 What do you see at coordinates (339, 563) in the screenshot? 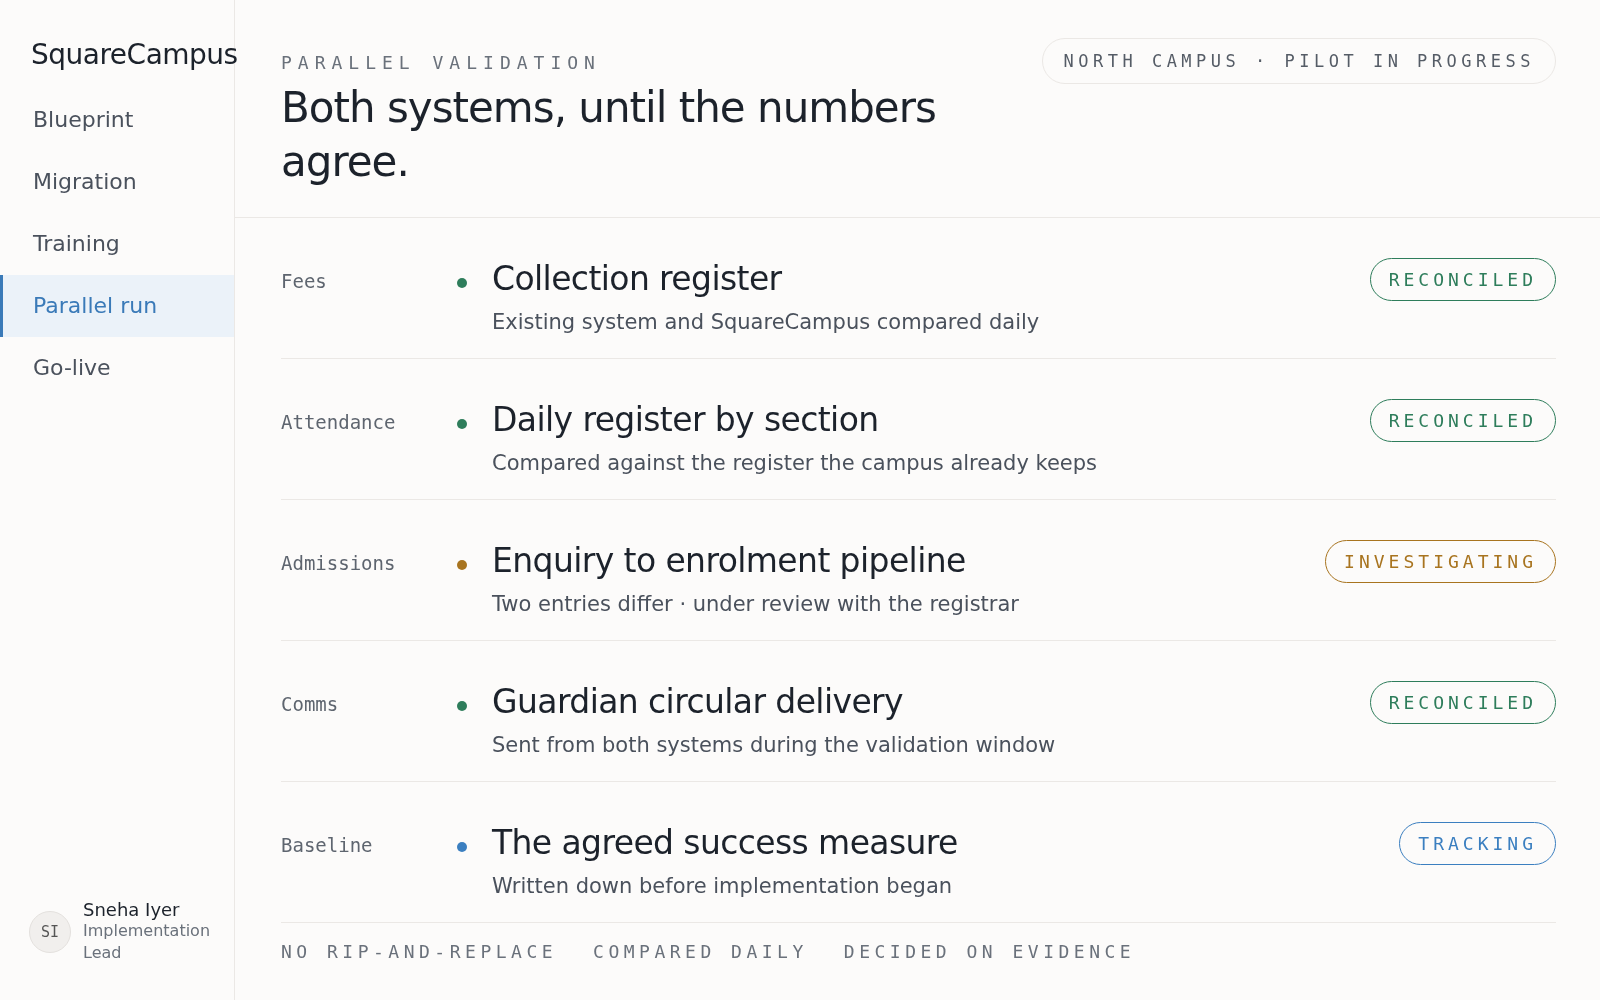
I see `area-label: Admissions` at bounding box center [339, 563].